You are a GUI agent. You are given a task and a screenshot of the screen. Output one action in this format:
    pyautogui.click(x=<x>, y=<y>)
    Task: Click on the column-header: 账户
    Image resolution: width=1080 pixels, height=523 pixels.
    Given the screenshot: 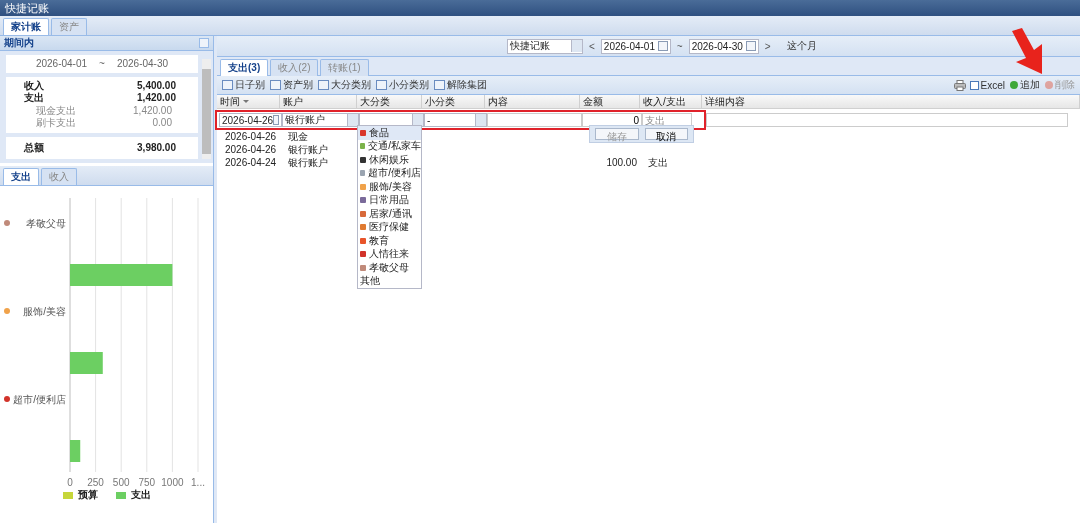 What is the action you would take?
    pyautogui.click(x=318, y=101)
    